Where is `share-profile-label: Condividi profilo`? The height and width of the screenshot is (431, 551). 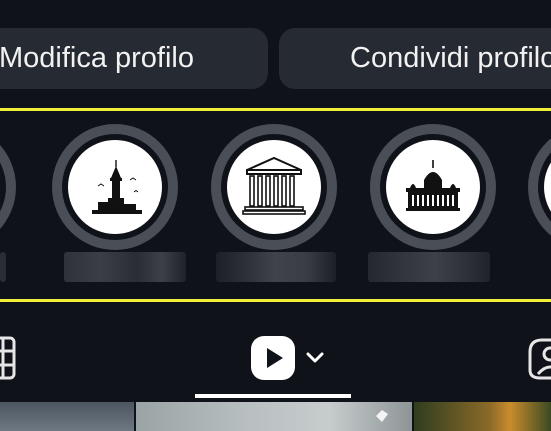 share-profile-label: Condividi profilo is located at coordinates (450, 58).